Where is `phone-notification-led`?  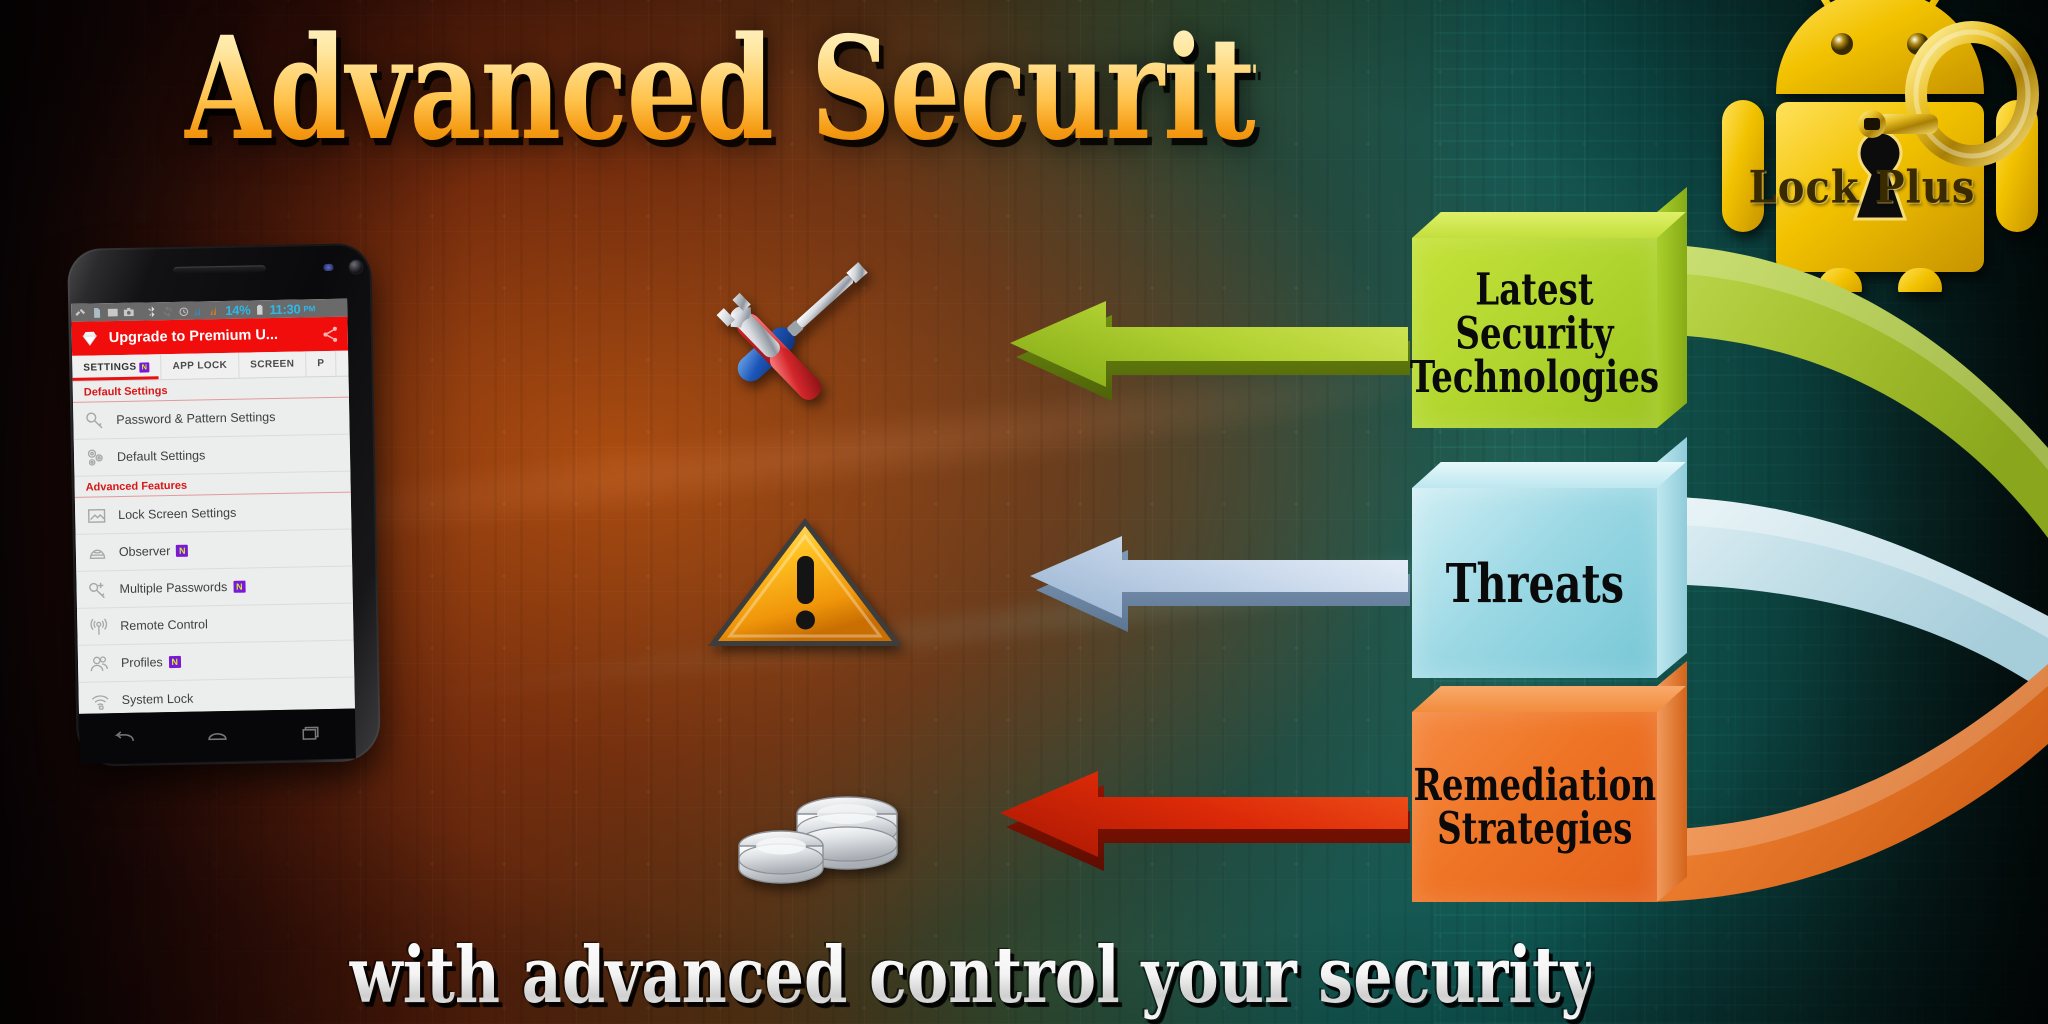 phone-notification-led is located at coordinates (328, 267).